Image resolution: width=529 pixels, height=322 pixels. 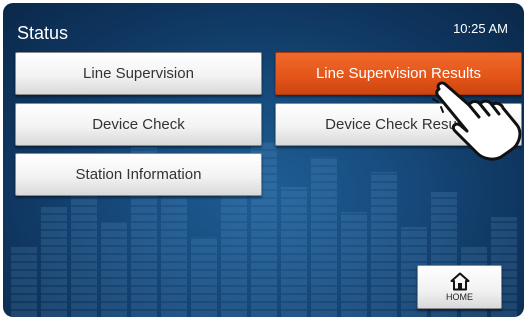 What do you see at coordinates (480, 28) in the screenshot?
I see `clock: 10:25 AM` at bounding box center [480, 28].